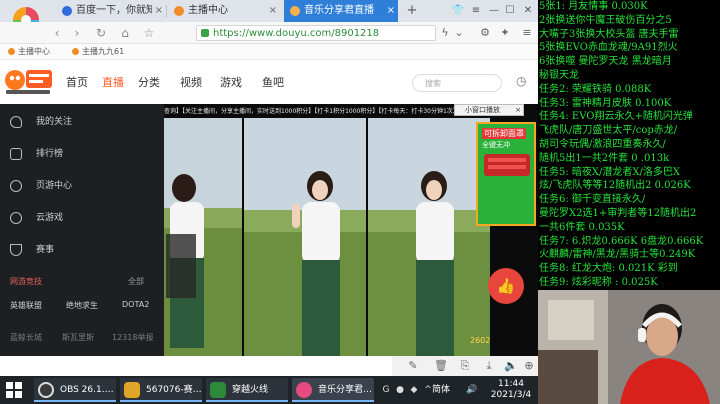  What do you see at coordinates (16, 154) in the screenshot?
I see `ranking-list-icon` at bounding box center [16, 154].